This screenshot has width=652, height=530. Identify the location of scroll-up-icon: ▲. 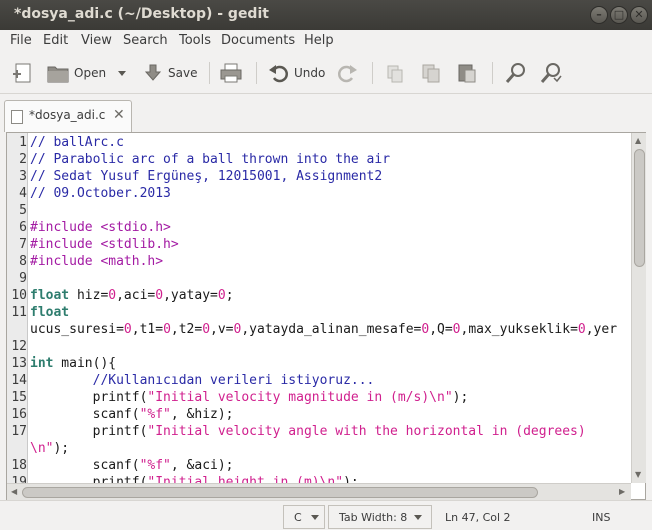
(638, 140).